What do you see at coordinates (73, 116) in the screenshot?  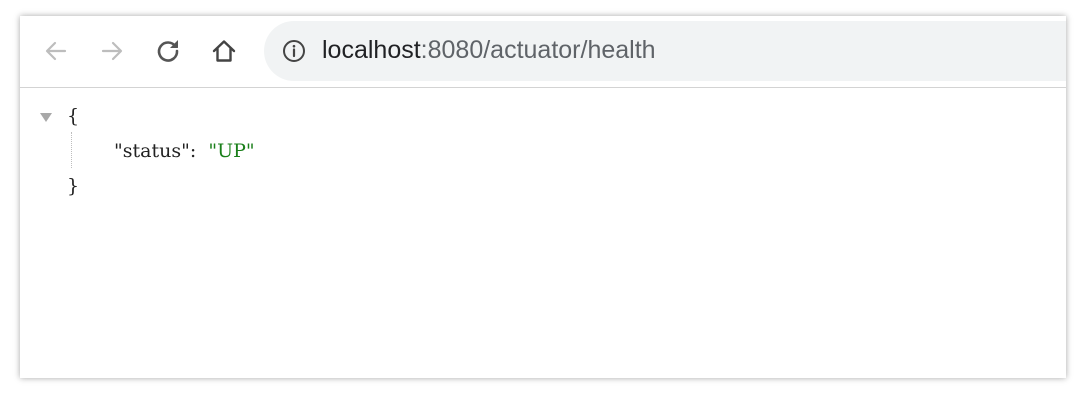 I see `json-open-brace: {` at bounding box center [73, 116].